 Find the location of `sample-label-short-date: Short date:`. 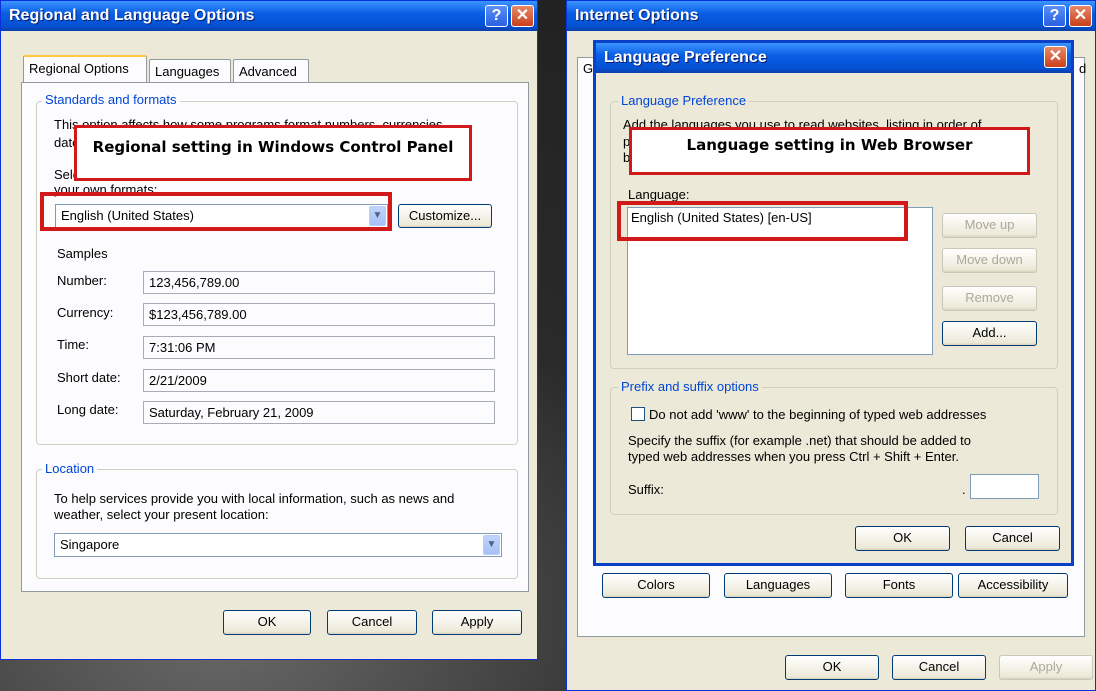

sample-label-short-date: Short date: is located at coordinates (89, 377).